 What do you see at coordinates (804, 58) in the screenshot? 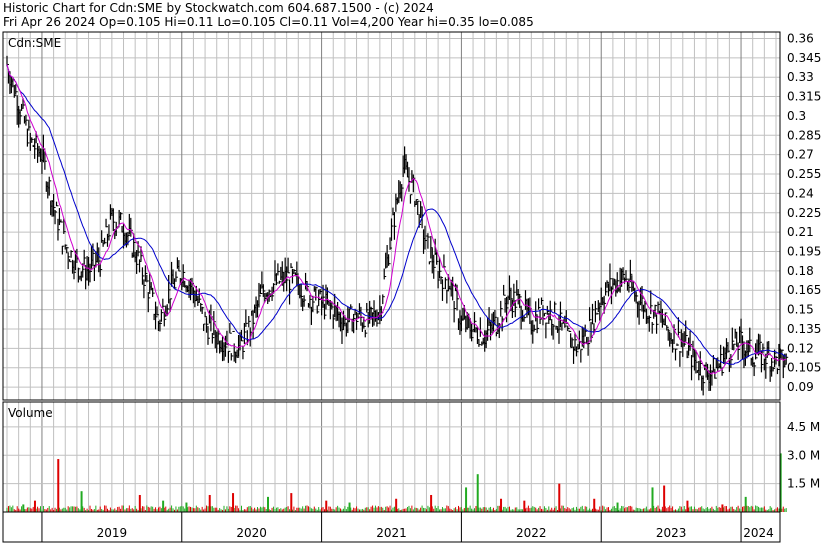
I see `price-y-tick-1: 0.345` at bounding box center [804, 58].